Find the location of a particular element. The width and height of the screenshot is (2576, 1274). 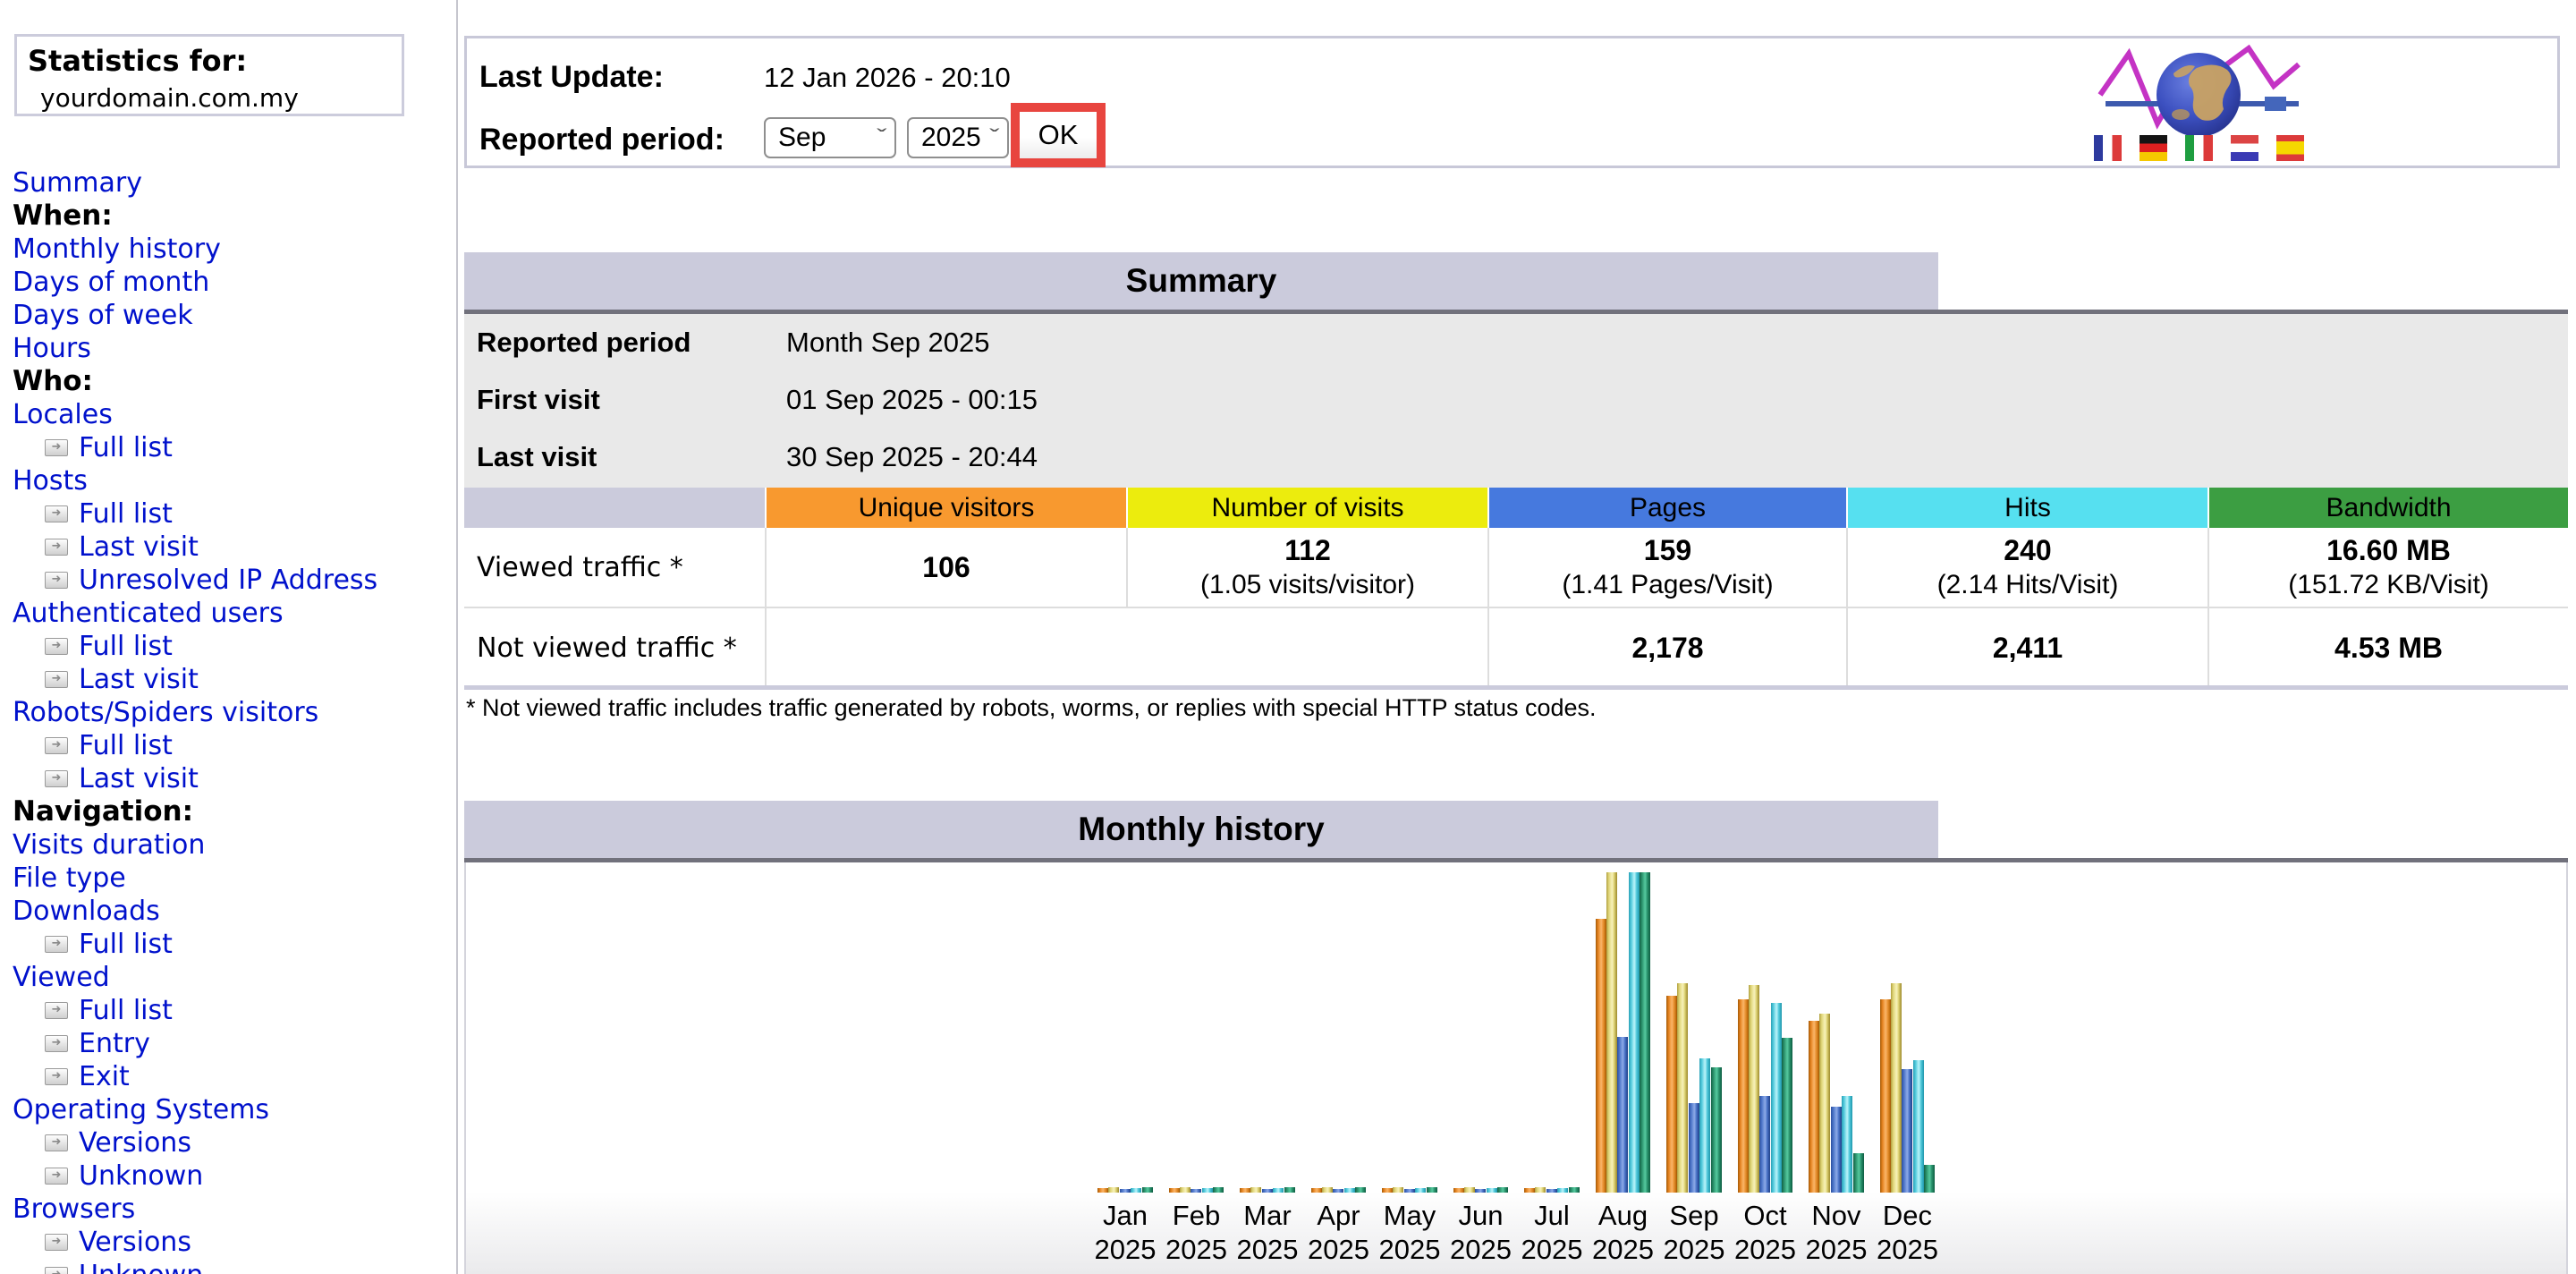

month-label: Dec is located at coordinates (1907, 1215).